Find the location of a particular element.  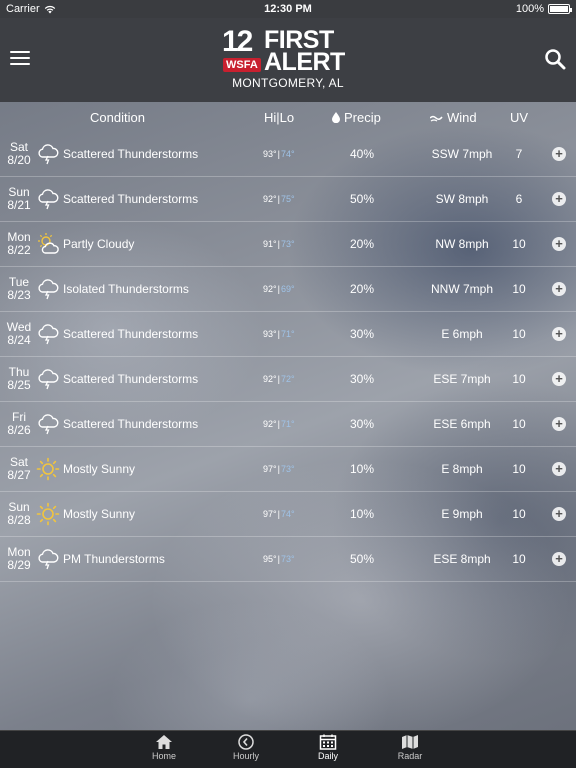

forecast-row: Sun 8/28 Mostly Sunny 97°|74° 10% E 9mph 10 + is located at coordinates (288, 514).